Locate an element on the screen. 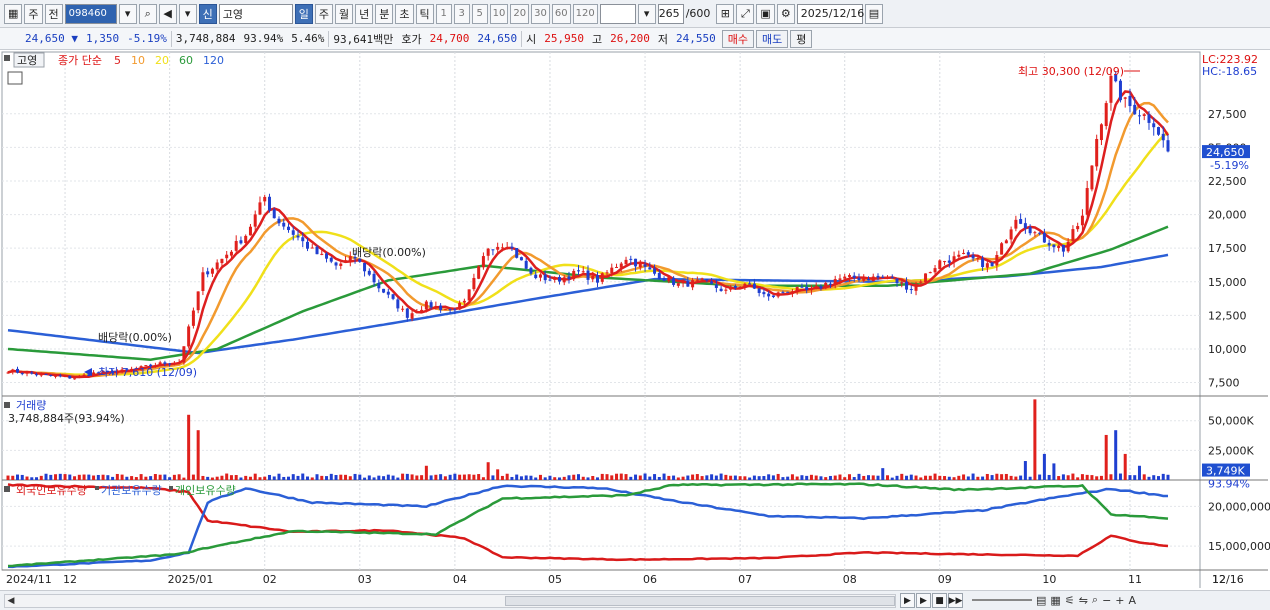 The image size is (1270, 610). stock-code-input: 098460 is located at coordinates (90, 13).